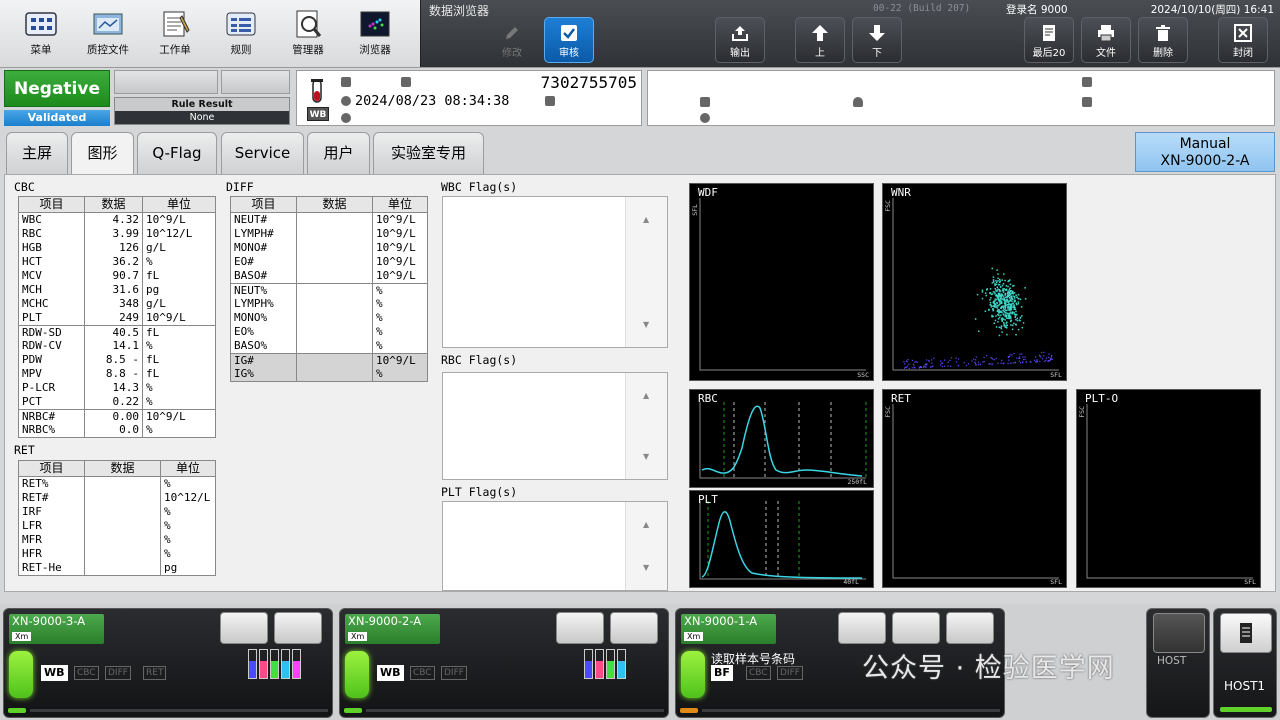 This screenshot has height=720, width=1280. Describe the element at coordinates (693, 674) in the screenshot. I see `instrument-status-led` at that location.